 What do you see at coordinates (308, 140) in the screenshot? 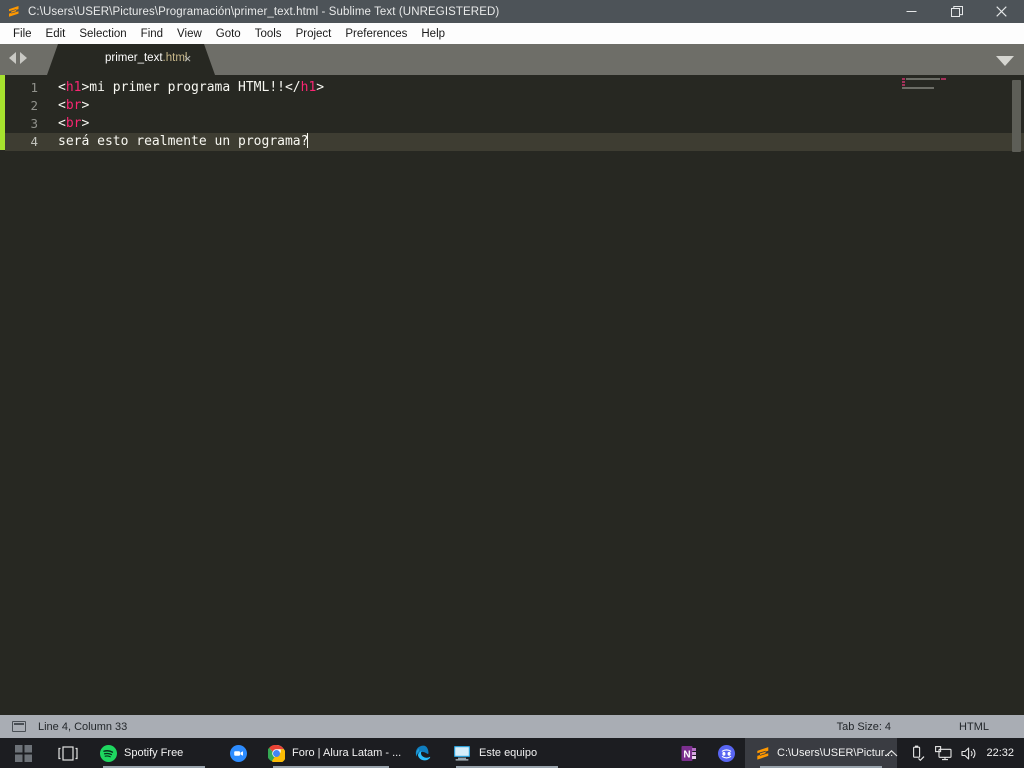
I see `text-cursor` at bounding box center [308, 140].